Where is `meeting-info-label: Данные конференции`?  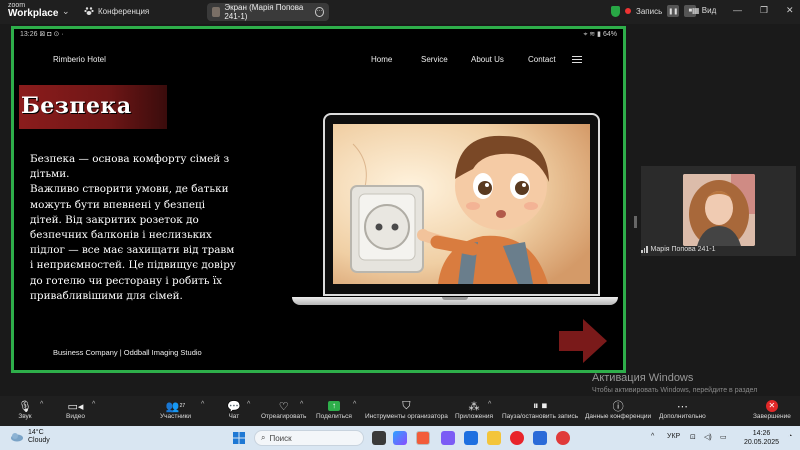
meeting-info-label: Данные конференции is located at coordinates (618, 416).